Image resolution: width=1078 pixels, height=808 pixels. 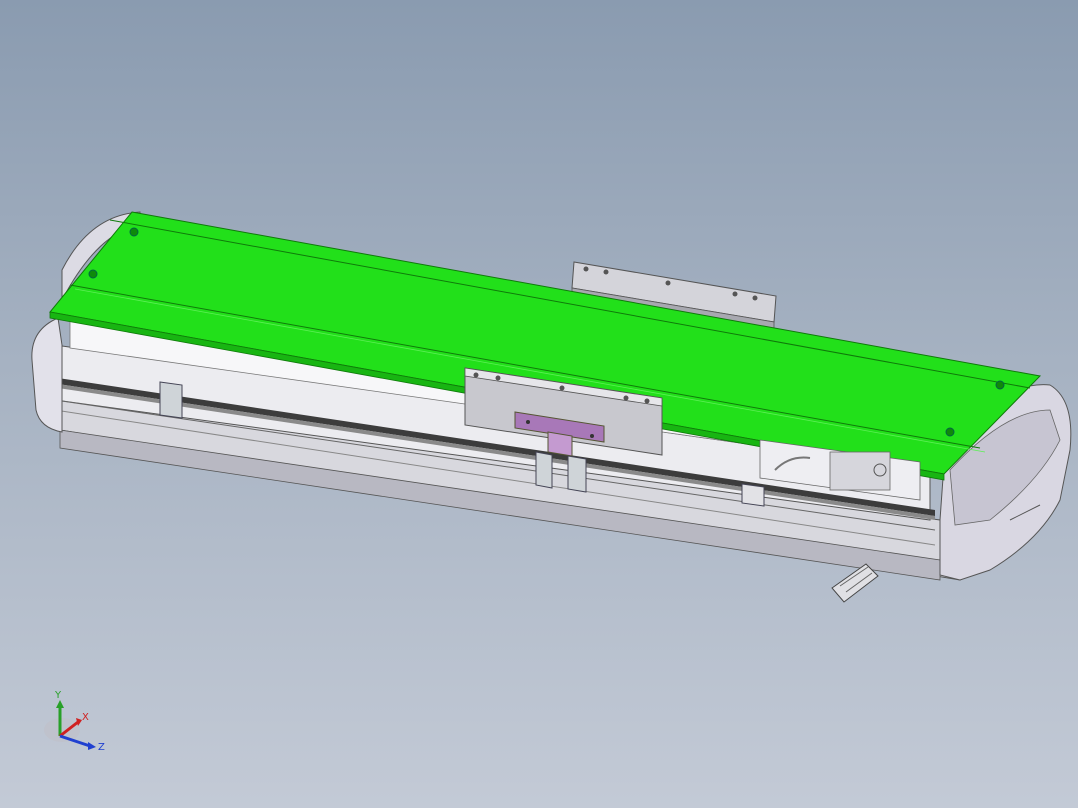 I want to click on coordinate-triad: Y X Z, so click(x=80, y=723).